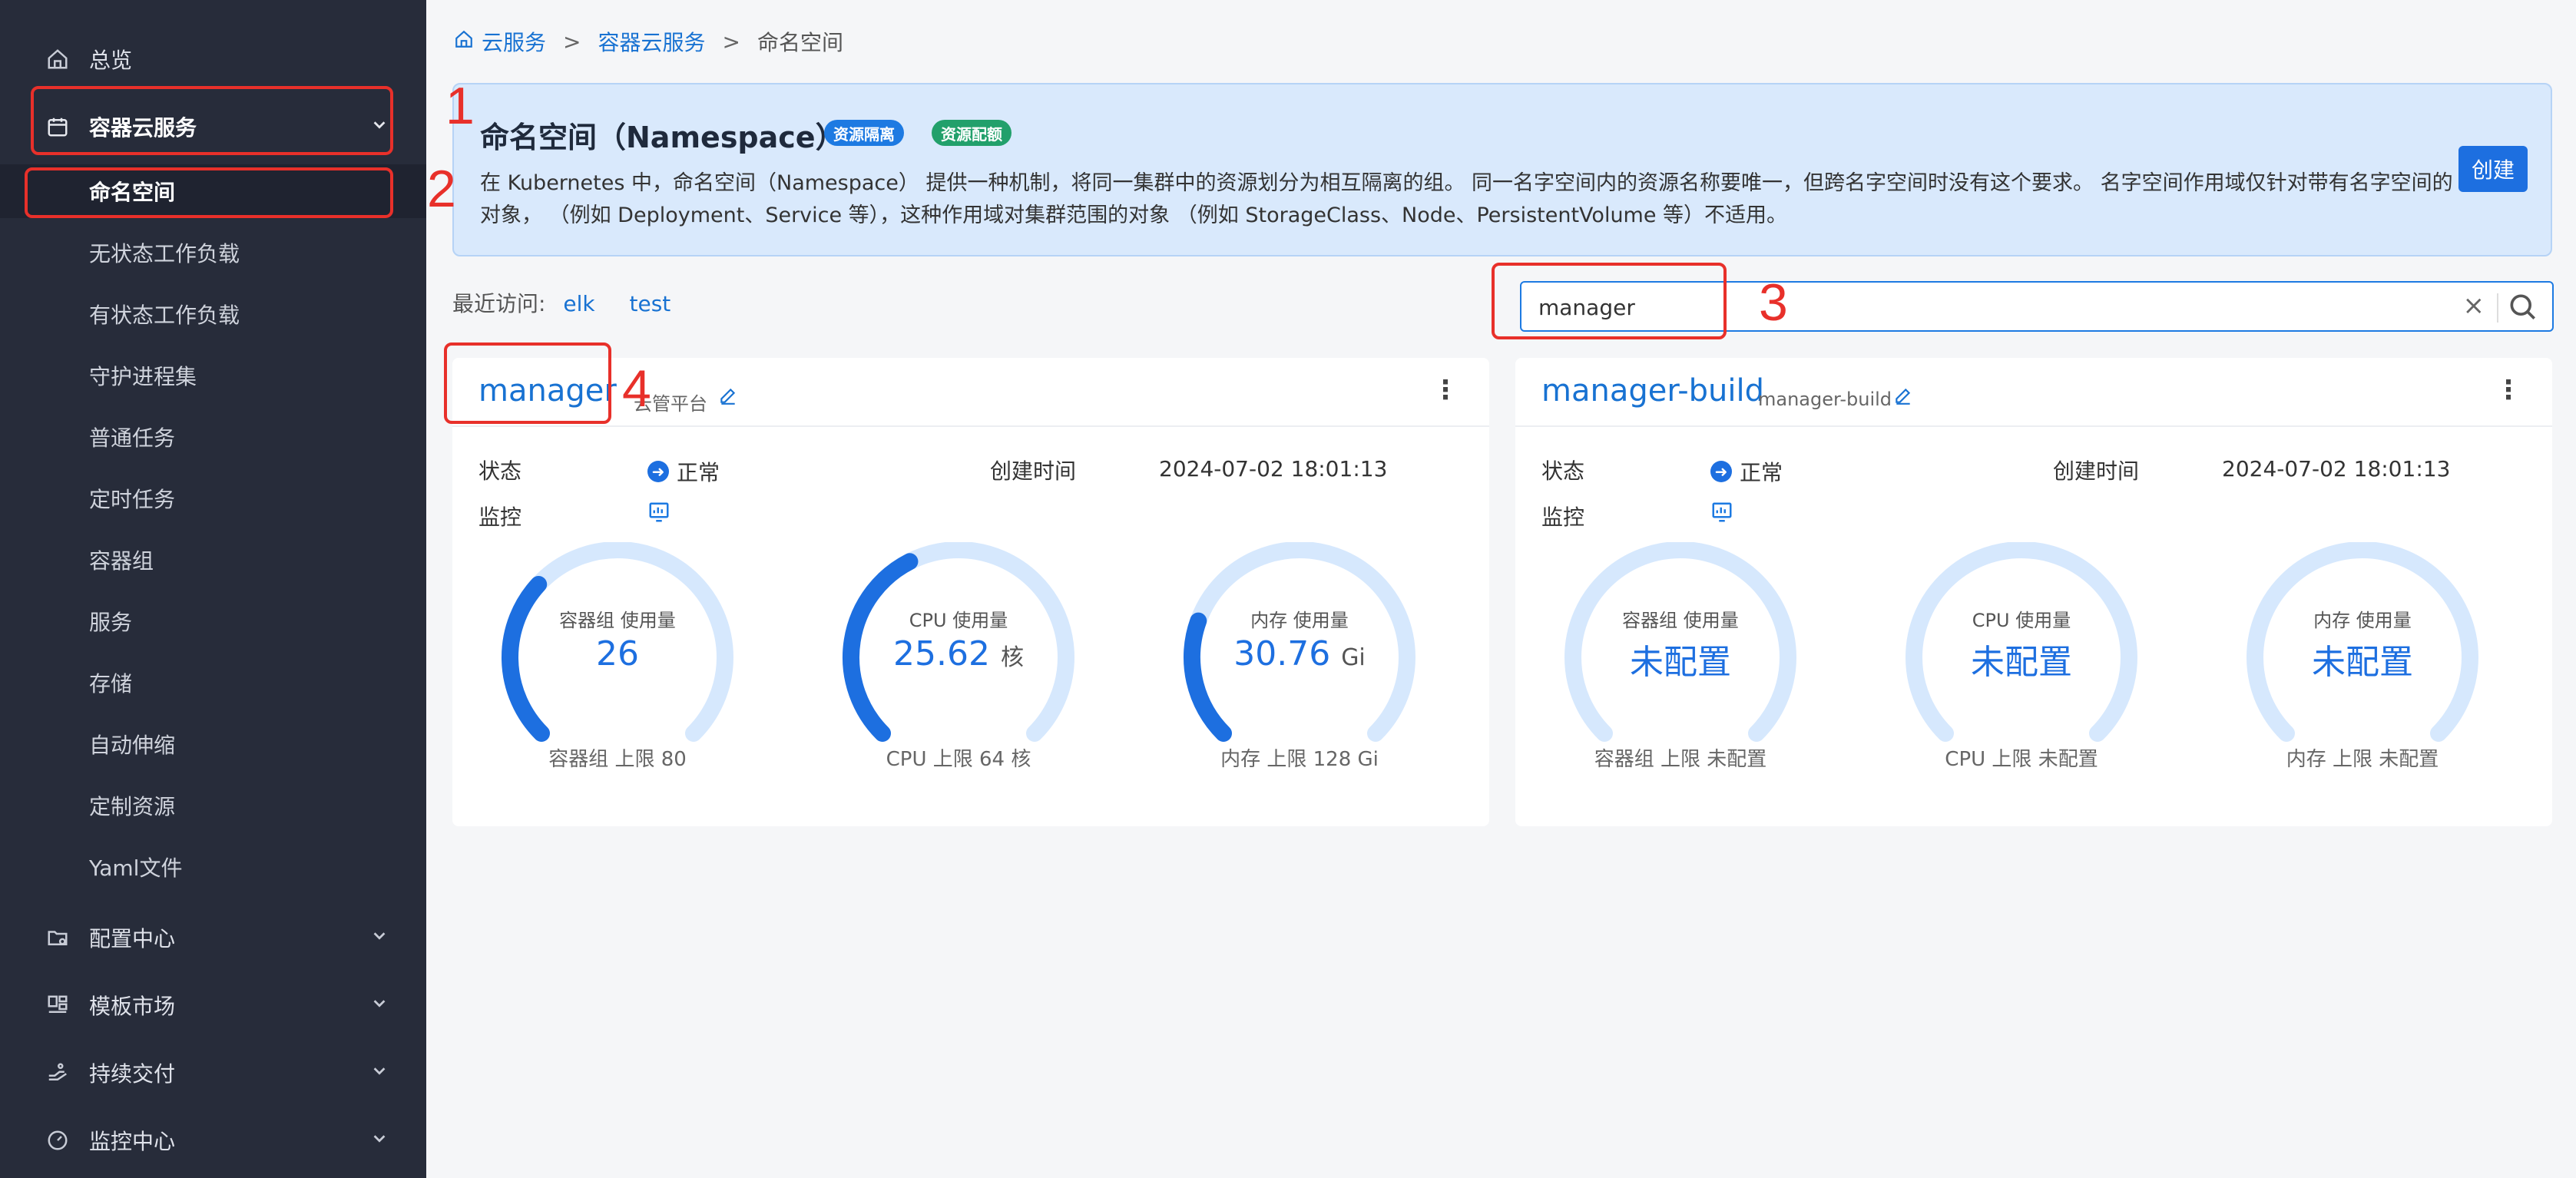  Describe the element at coordinates (578, 303) in the screenshot. I see `recent-link-elk: elk` at that location.